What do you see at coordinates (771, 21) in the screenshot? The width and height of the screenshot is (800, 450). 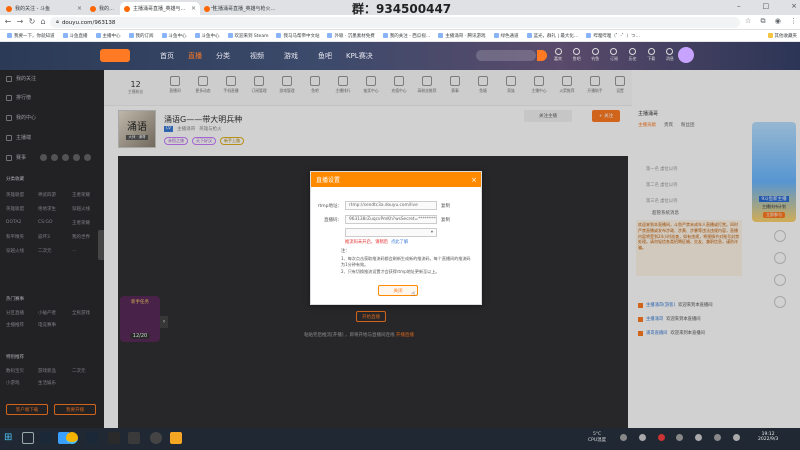 I see `browser-toolbar-icons: ☆ ⧉ ◉ ⋮` at bounding box center [771, 21].